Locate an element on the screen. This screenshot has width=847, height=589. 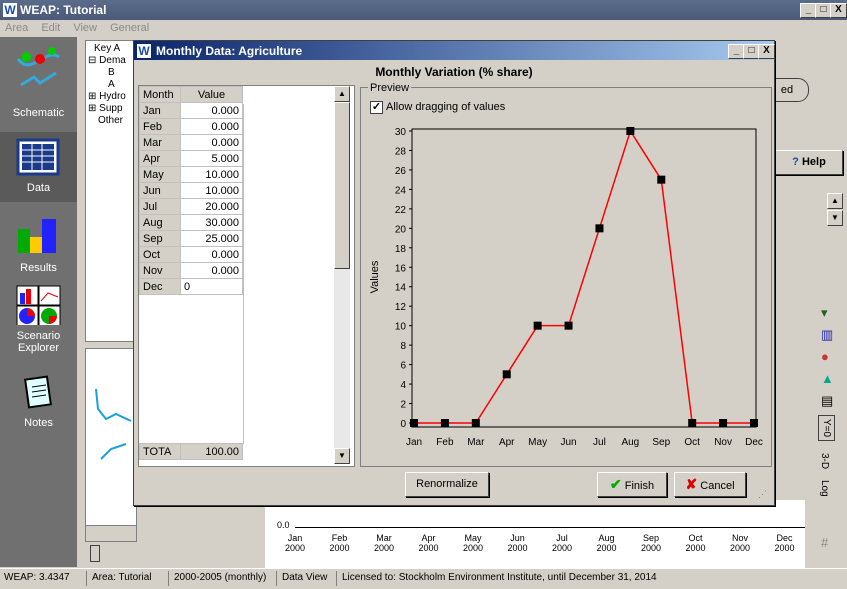
value-cell: 0 is located at coordinates (211, 286).